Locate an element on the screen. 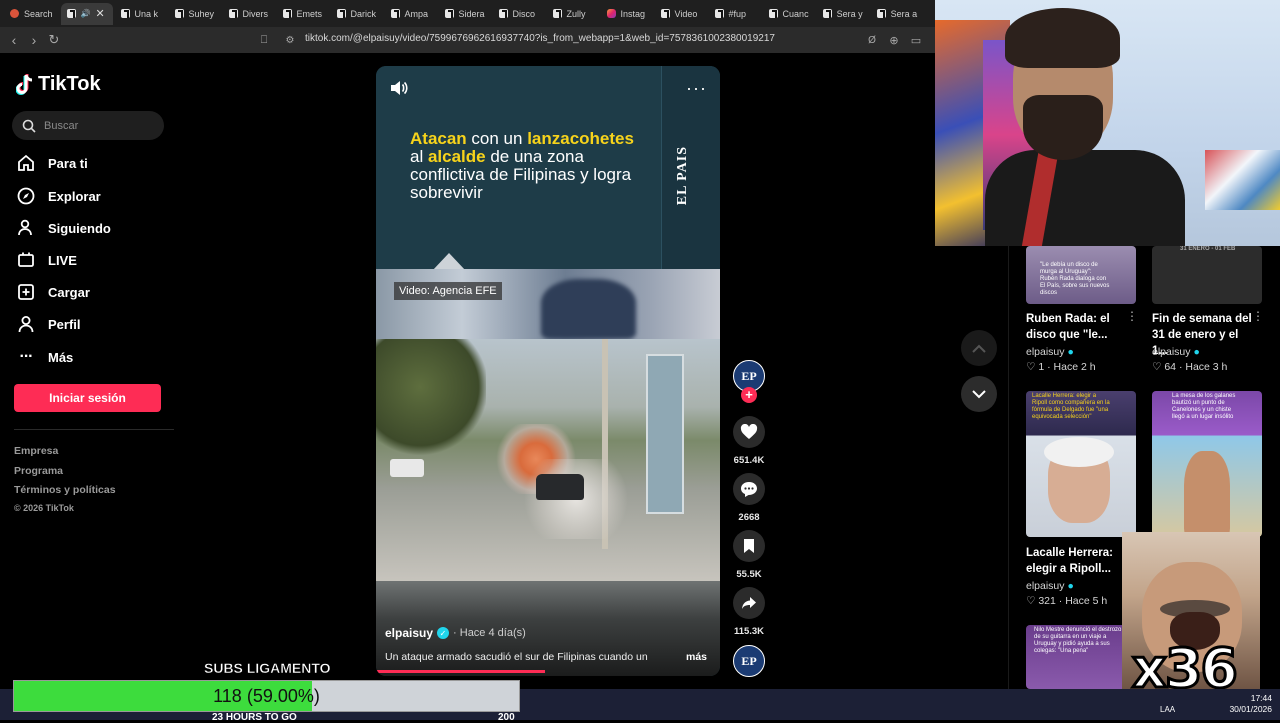 The width and height of the screenshot is (1280, 723). heart-icon is located at coordinates (749, 432).